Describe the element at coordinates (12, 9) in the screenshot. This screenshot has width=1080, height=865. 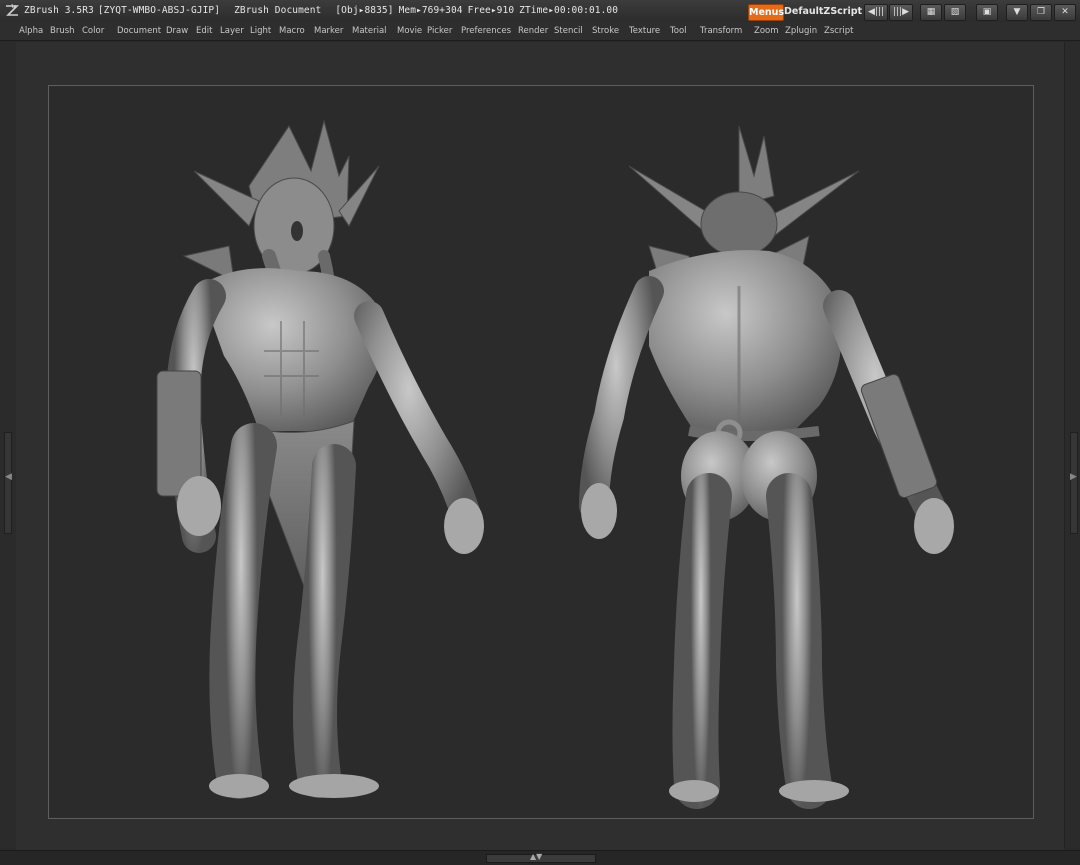
I see `zbrush-logo-icon` at that location.